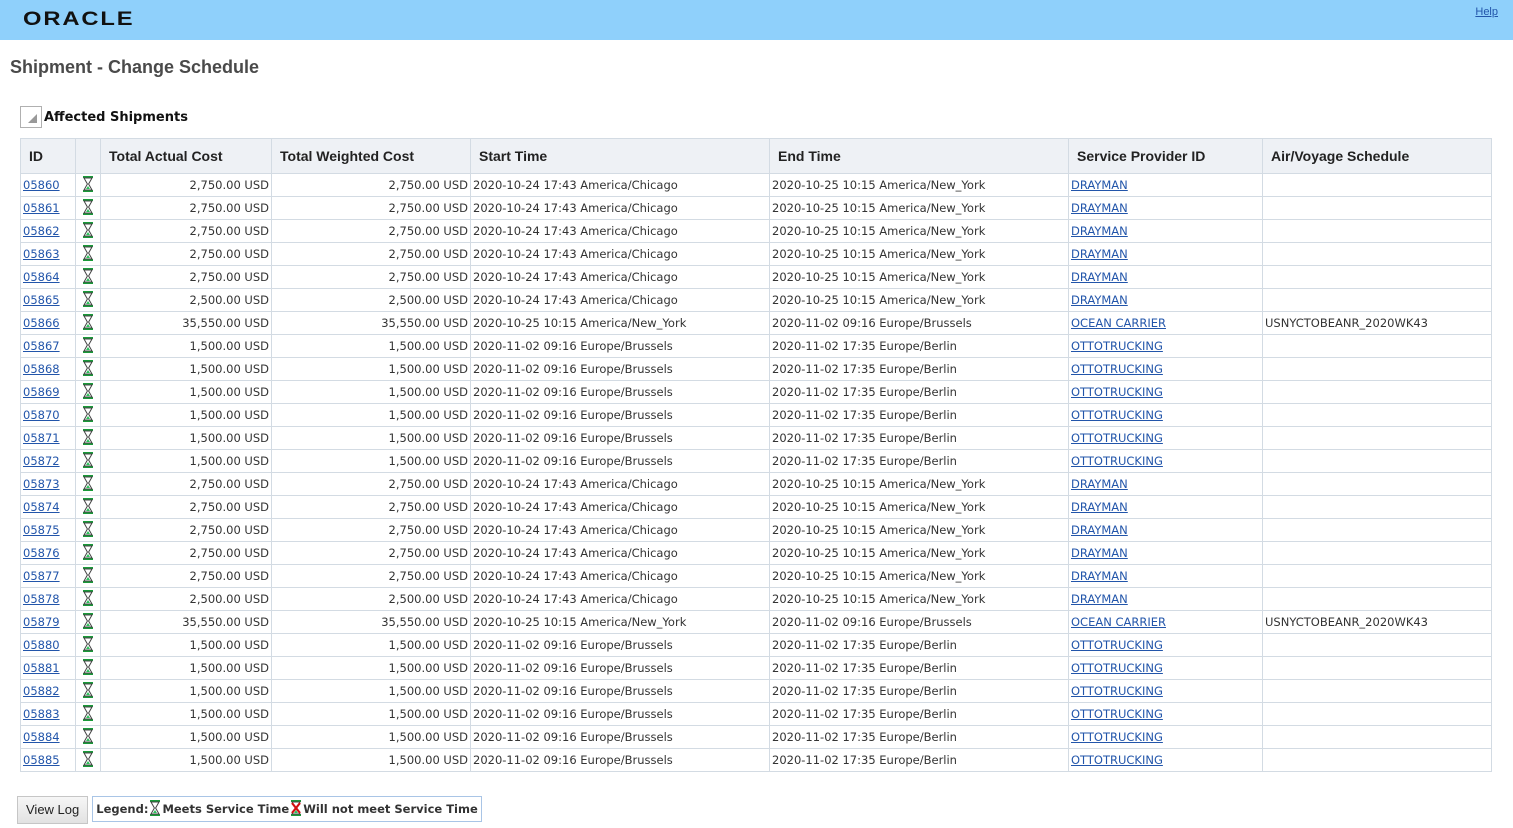 The height and width of the screenshot is (828, 1513). Describe the element at coordinates (41, 231) in the screenshot. I see `shipment-id-link: 05862` at that location.